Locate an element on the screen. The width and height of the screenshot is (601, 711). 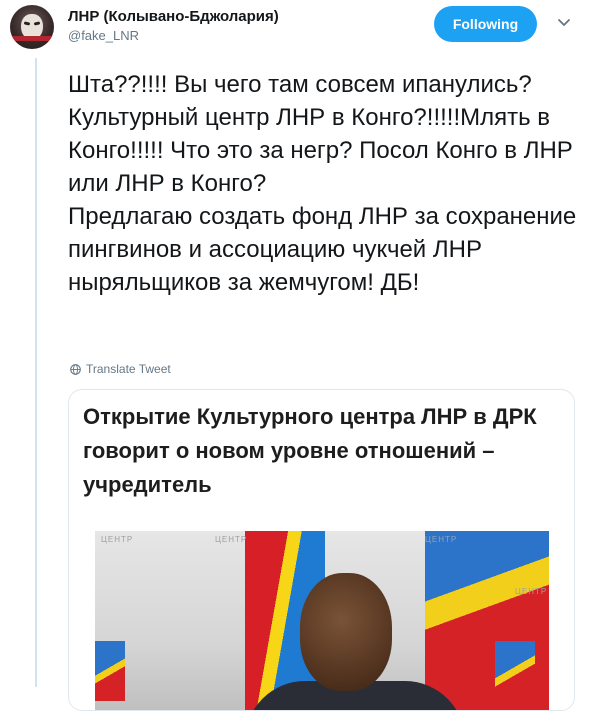
thread-line is located at coordinates (36, 372).